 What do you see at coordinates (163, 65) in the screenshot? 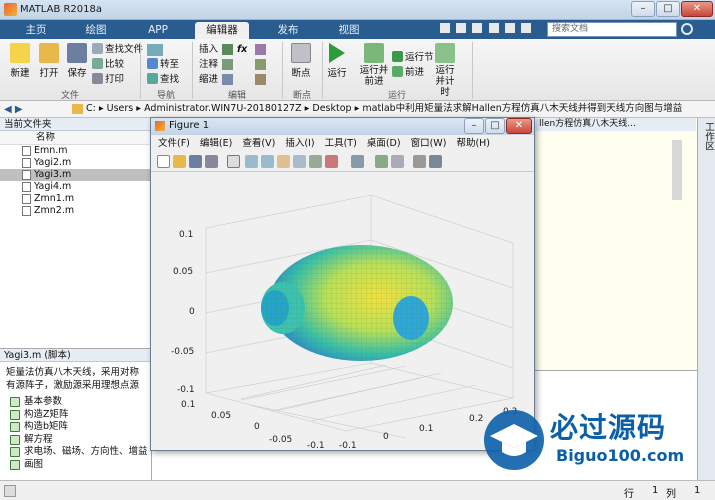
I see `go-to-button: 转至` at bounding box center [163, 65].